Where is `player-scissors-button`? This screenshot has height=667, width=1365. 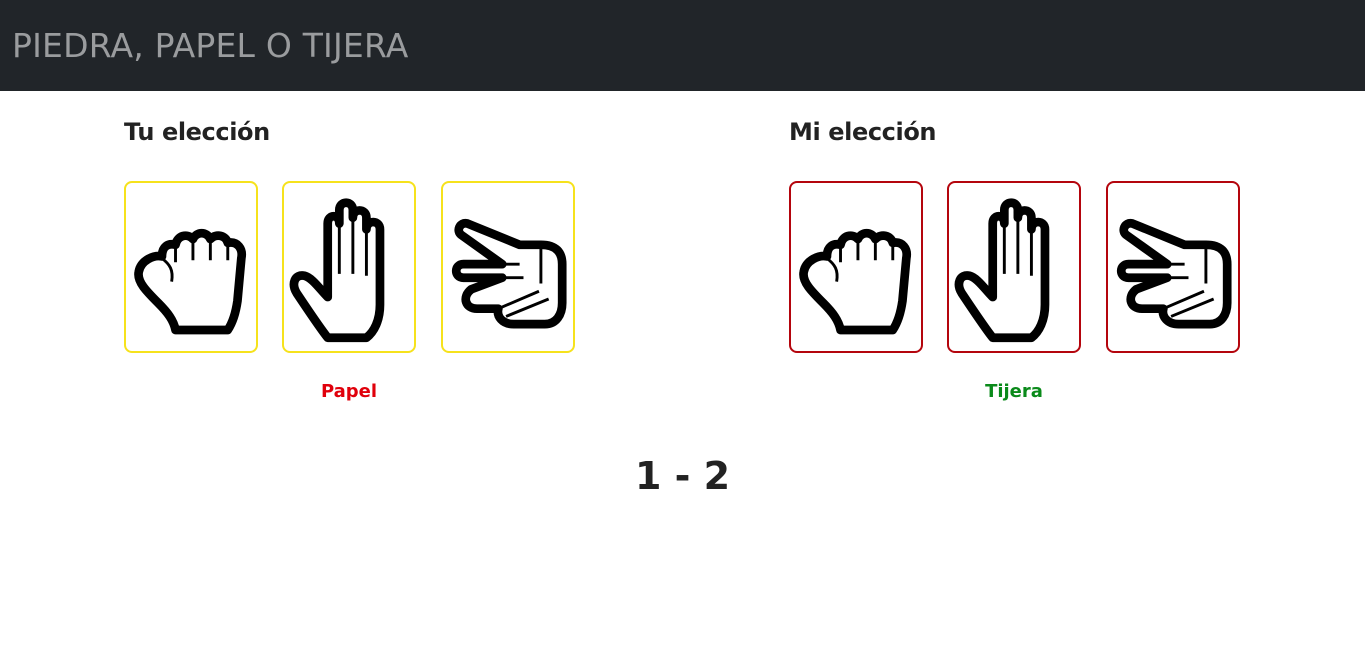
player-scissors-button is located at coordinates (508, 267).